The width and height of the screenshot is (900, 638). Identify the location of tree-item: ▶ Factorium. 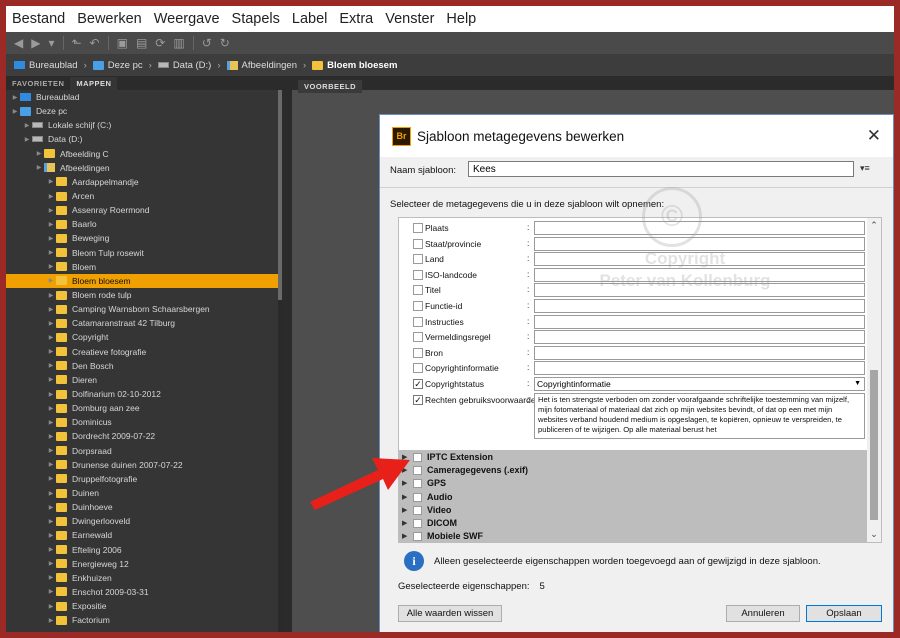
(144, 620).